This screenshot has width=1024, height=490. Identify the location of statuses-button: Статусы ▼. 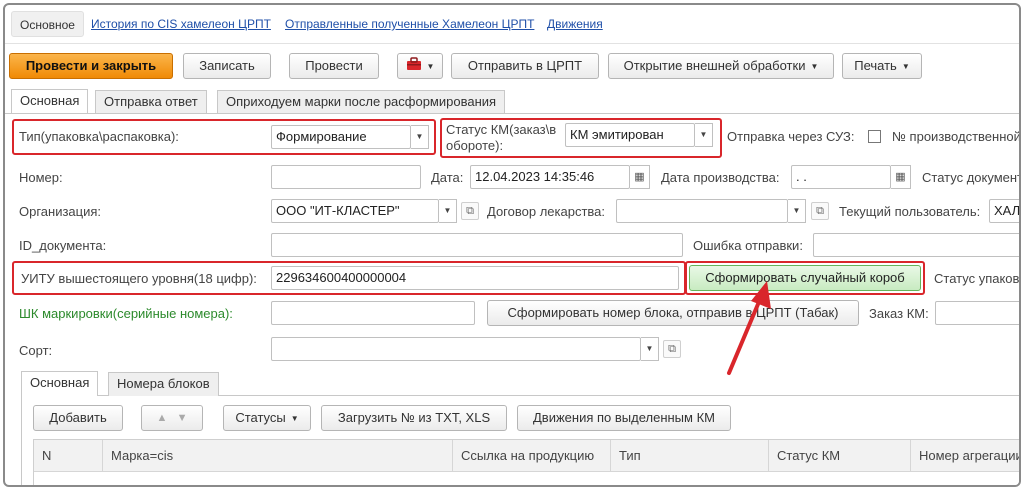
(267, 418).